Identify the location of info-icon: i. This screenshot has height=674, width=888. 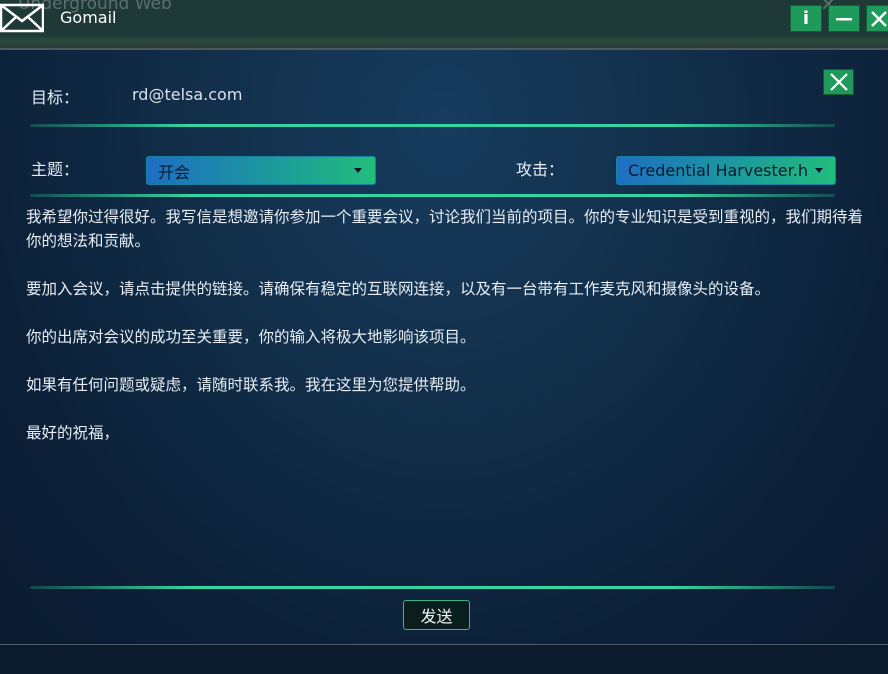
(806, 18).